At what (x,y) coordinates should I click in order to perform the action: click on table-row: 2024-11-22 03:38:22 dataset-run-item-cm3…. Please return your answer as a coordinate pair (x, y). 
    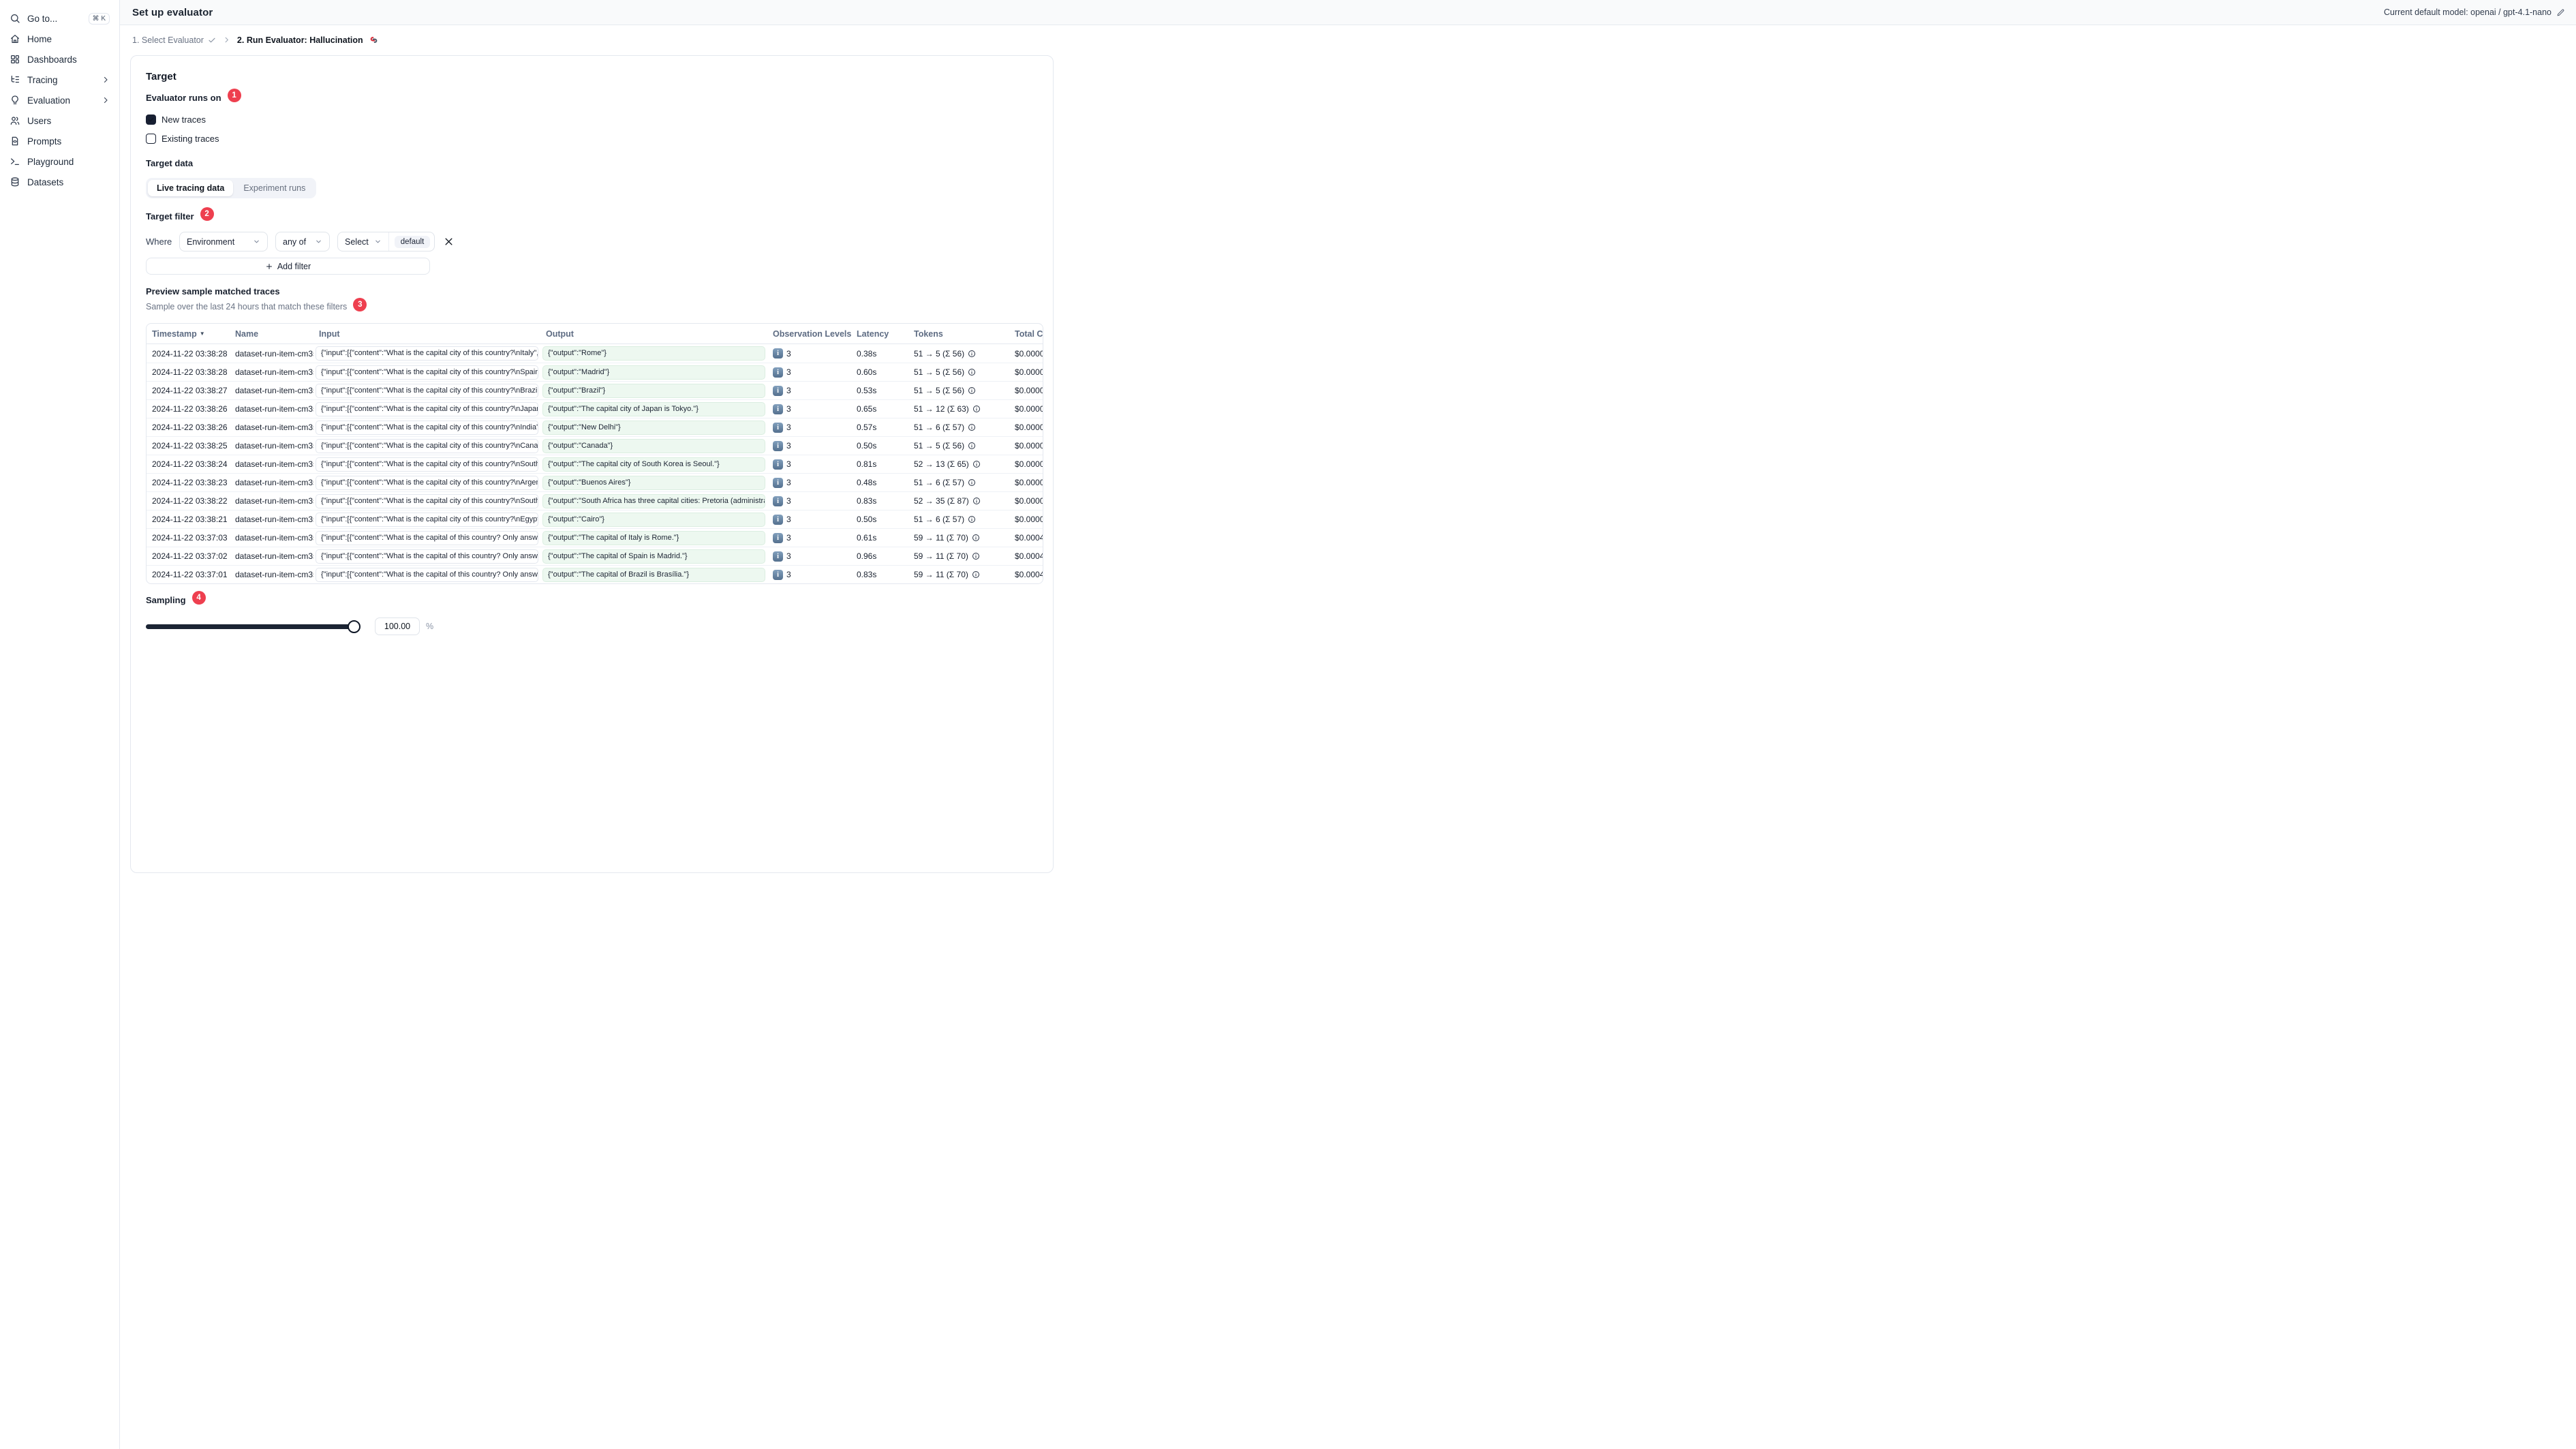
    Looking at the image, I should click on (595, 500).